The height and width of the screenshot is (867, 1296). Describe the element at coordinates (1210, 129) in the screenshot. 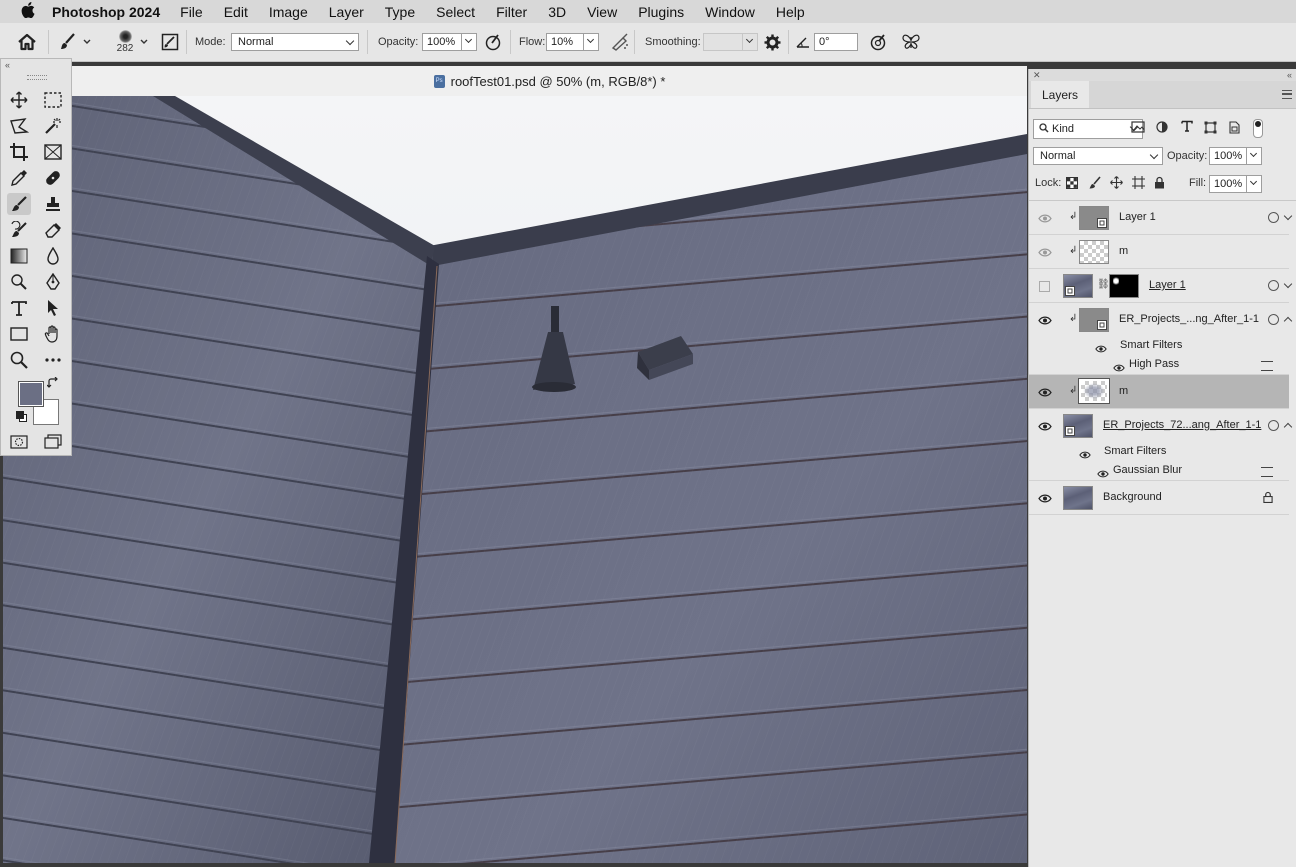

I see `filter-shape-layers` at that location.